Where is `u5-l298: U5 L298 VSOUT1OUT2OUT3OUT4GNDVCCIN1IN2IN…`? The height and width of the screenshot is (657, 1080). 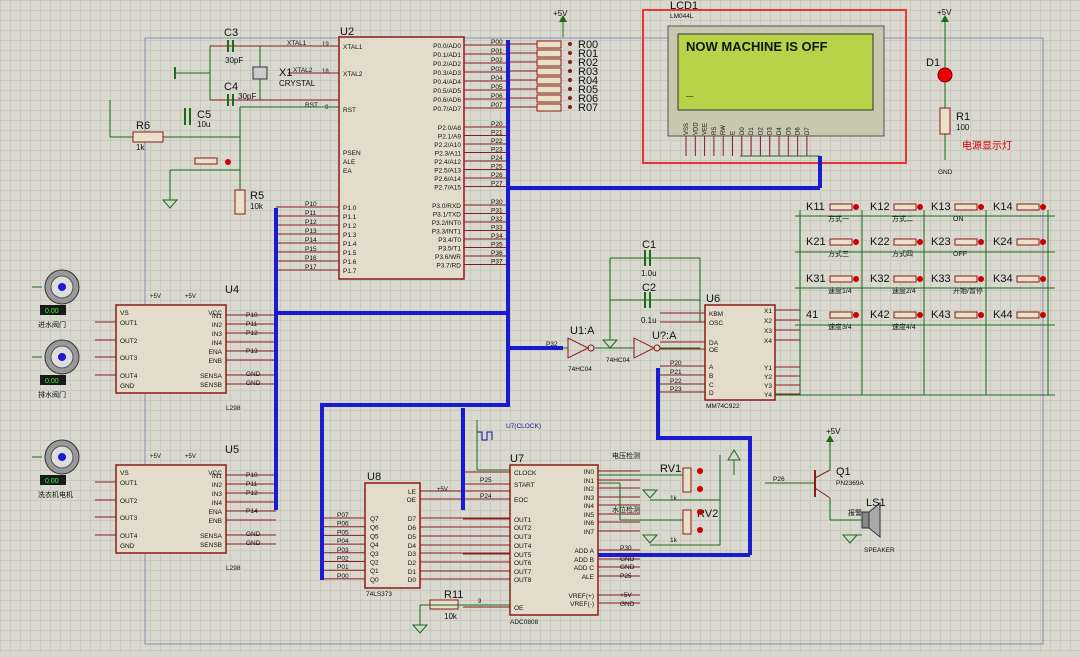 u5-l298: U5 L298 VSOUT1OUT2OUT3OUT4GNDVCCIN1IN2IN… is located at coordinates (185, 508).